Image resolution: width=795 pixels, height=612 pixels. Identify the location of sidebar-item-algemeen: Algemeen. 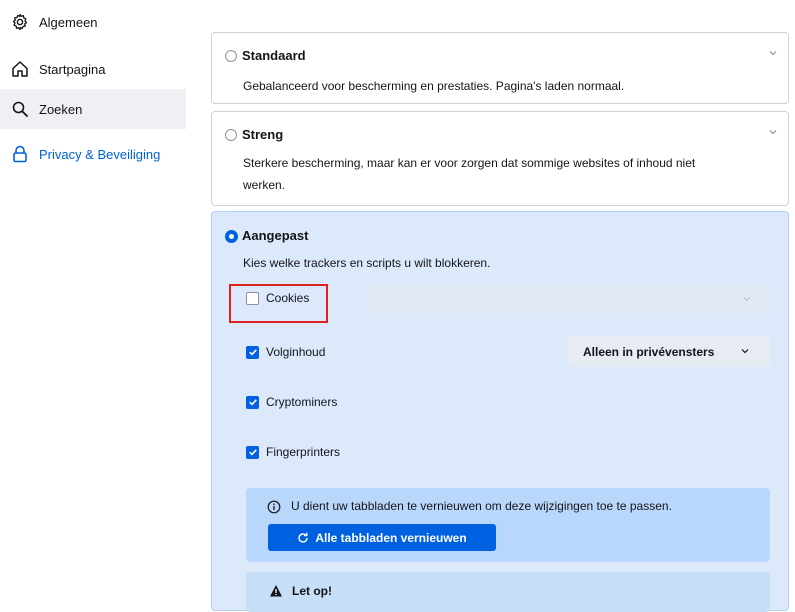
(93, 22).